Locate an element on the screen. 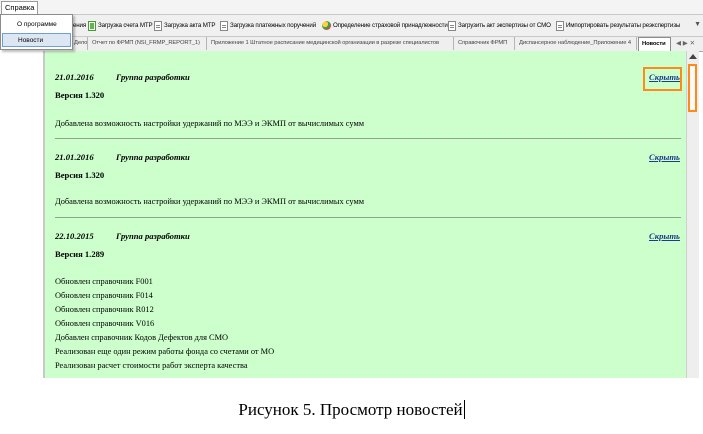 The width and height of the screenshot is (703, 434). caption-text: Рисунок 5. Просмотр новостей is located at coordinates (350, 409).